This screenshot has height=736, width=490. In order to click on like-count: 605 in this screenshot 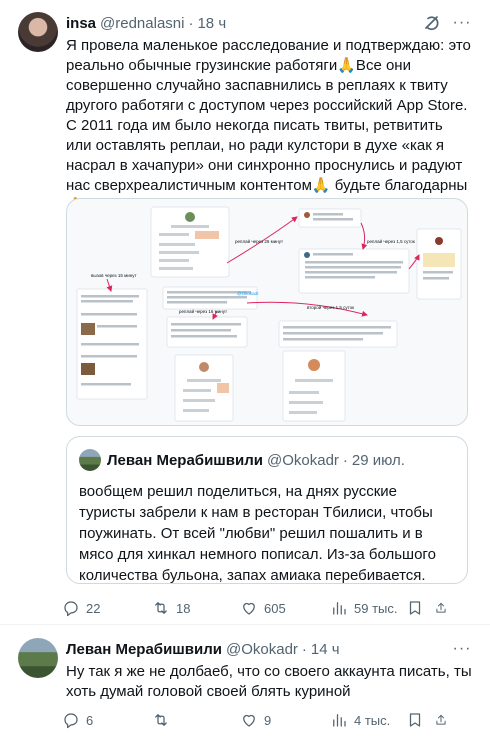, I will do `click(275, 608)`.